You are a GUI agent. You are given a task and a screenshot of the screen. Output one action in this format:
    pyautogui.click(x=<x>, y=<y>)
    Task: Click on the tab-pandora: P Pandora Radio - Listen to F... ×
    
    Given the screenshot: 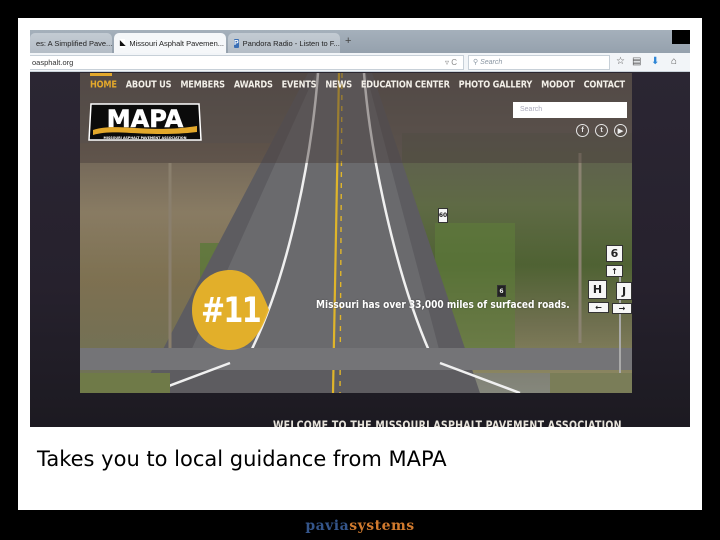 What is the action you would take?
    pyautogui.click(x=284, y=43)
    